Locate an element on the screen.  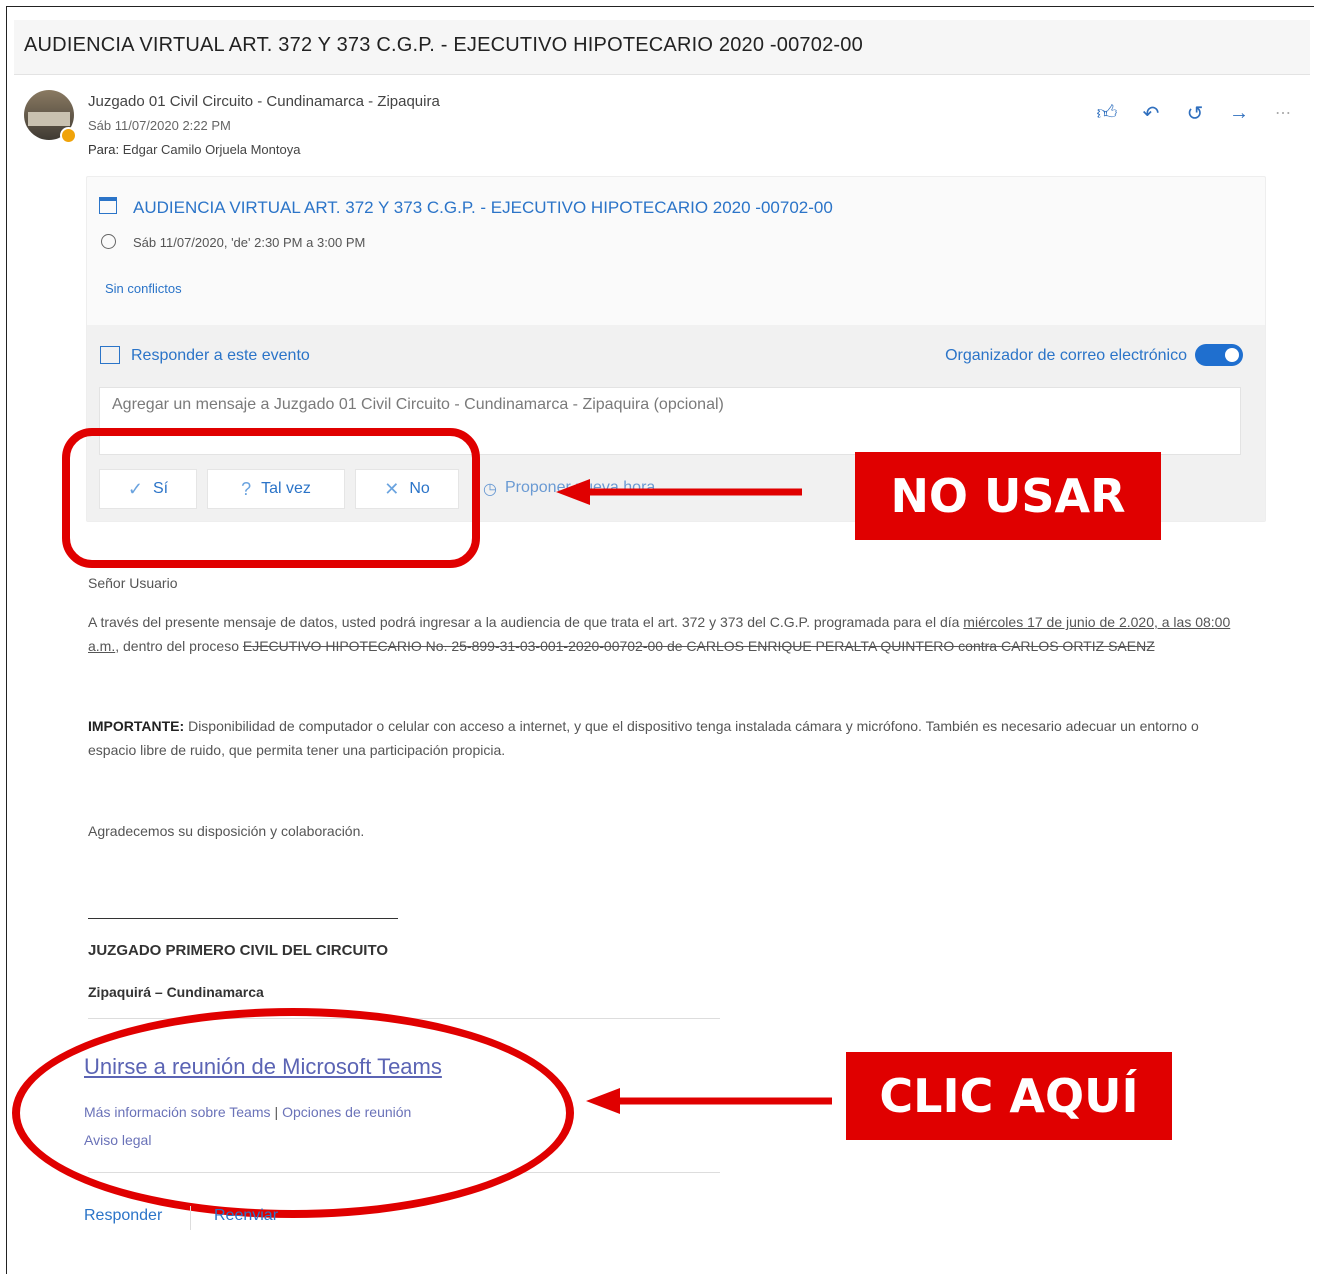
signature-name: JUZGADO PRIMERO CIVIL DEL CIRCUITO is located at coordinates (238, 950).